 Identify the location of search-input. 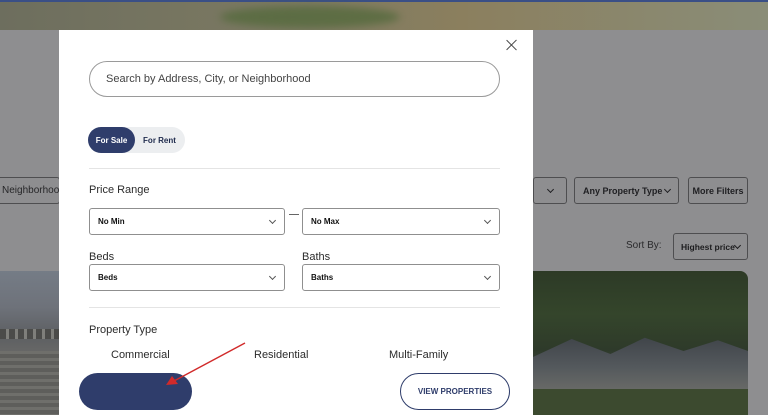
(294, 79).